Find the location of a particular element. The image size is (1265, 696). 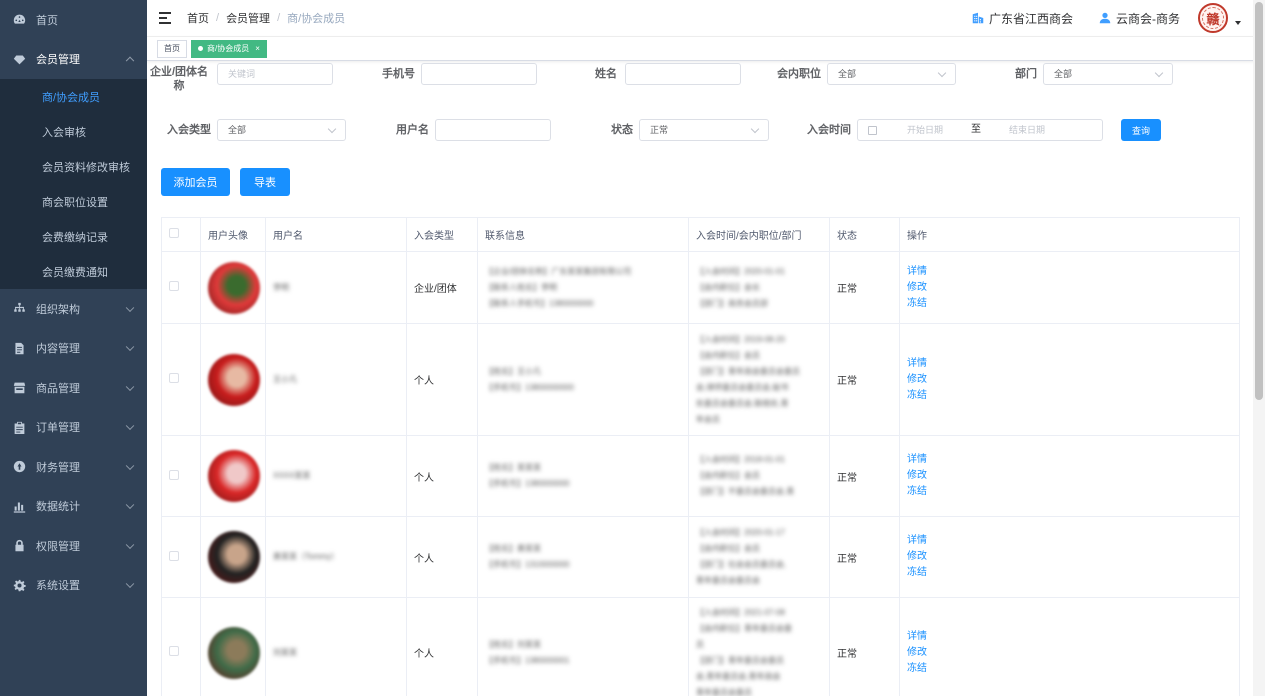

filter-join-type: 入会类型 全部 is located at coordinates (246, 130).